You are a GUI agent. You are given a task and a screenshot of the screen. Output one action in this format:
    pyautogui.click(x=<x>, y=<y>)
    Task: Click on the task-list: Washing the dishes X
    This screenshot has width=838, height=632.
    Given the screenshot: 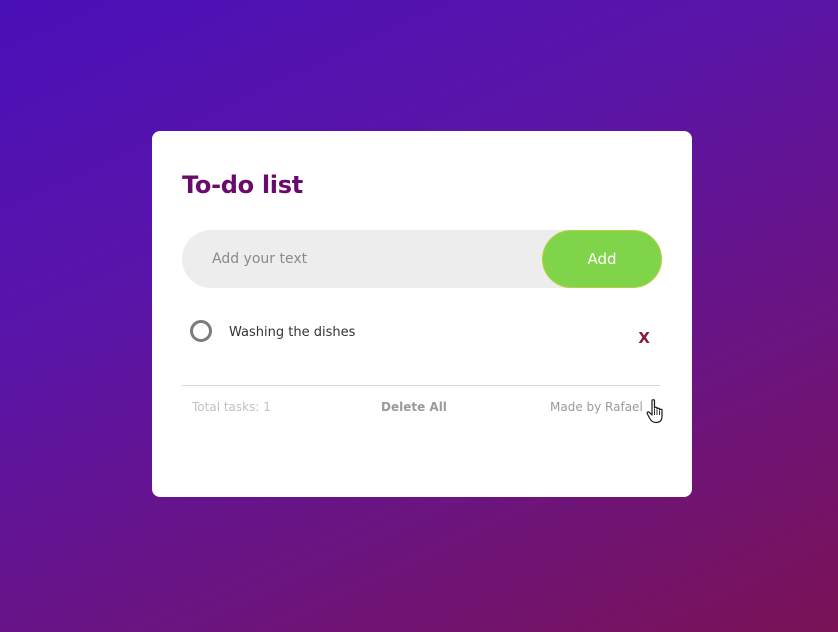 What is the action you would take?
    pyautogui.click(x=422, y=335)
    